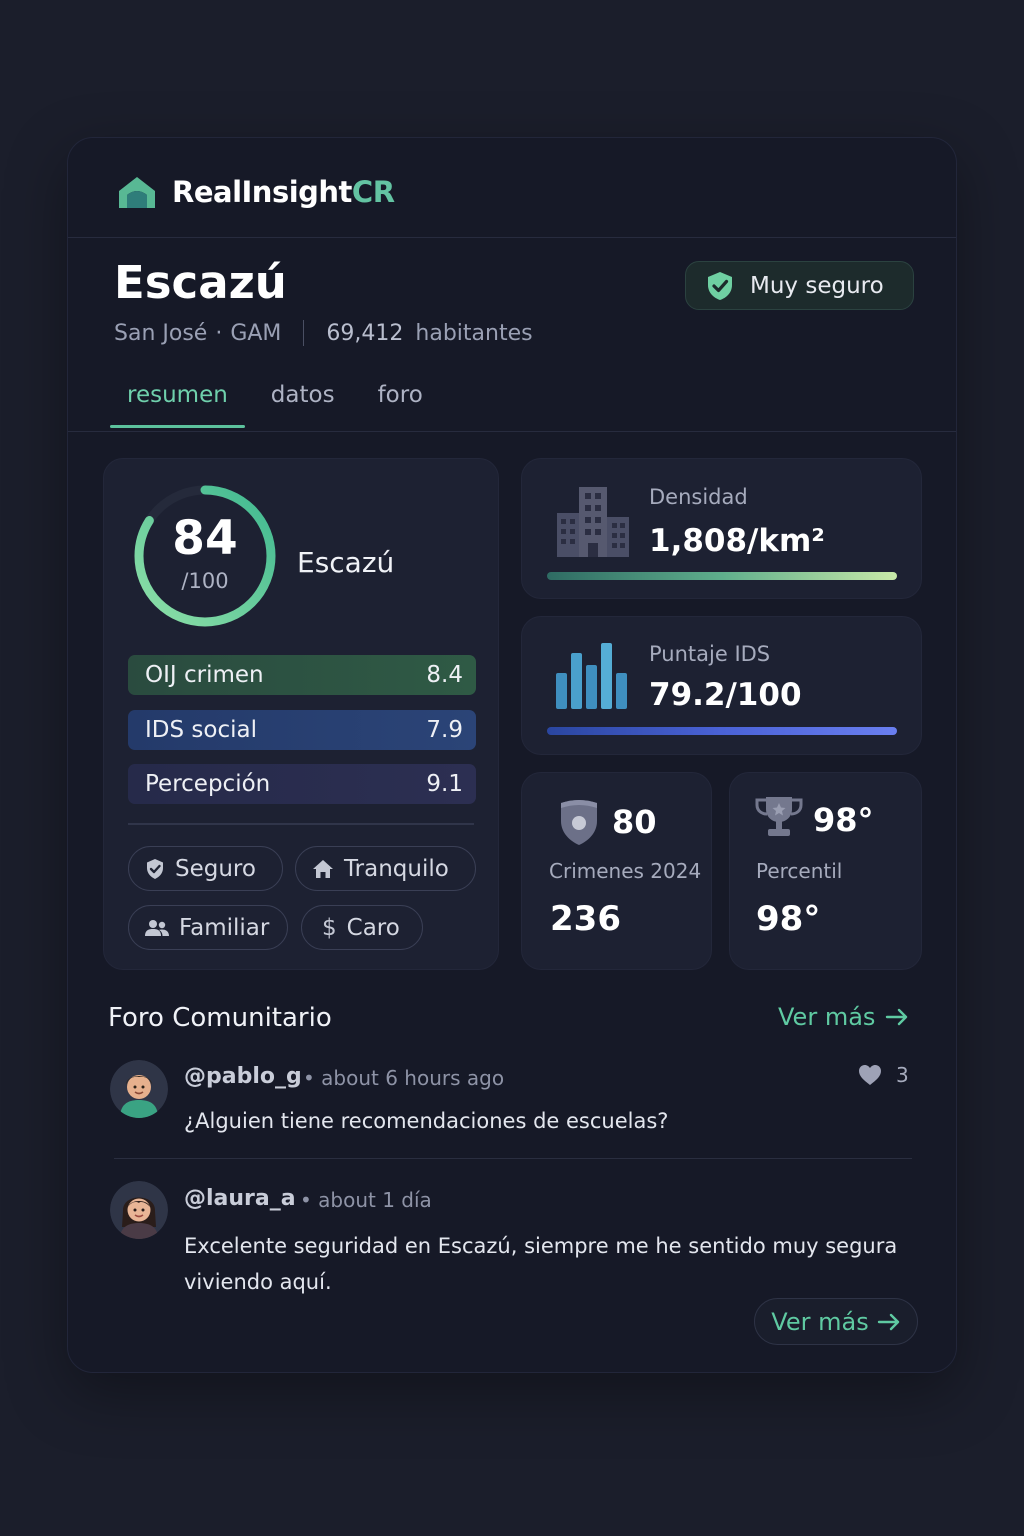 This screenshot has width=1024, height=1536. Describe the element at coordinates (201, 730) in the screenshot. I see `score-bar-label: IDS social` at that location.